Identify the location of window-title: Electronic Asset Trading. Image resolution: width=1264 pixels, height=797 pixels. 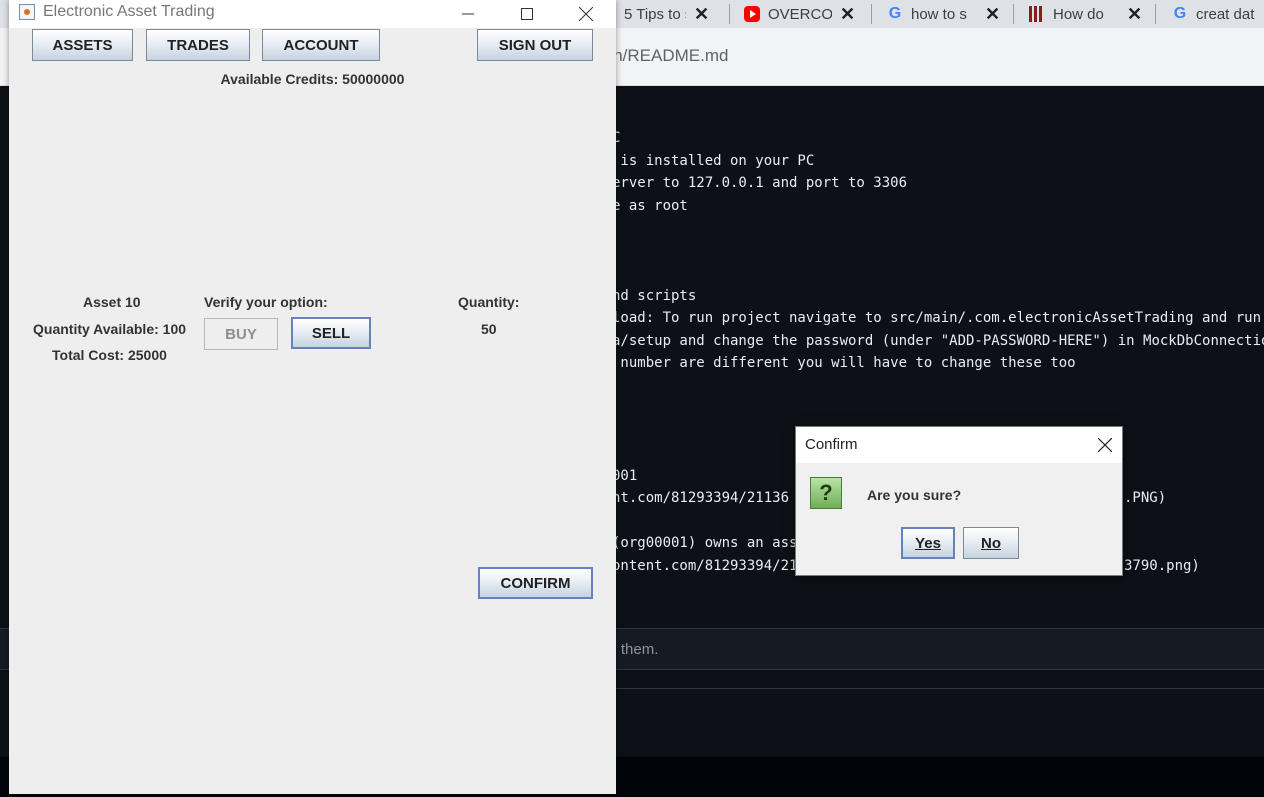
(129, 11).